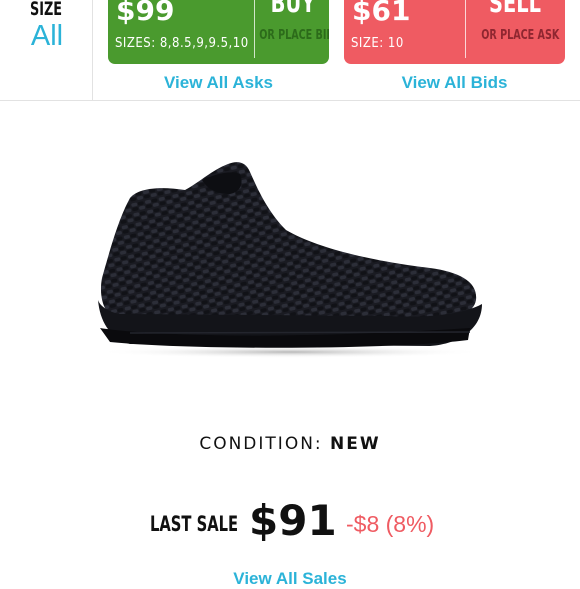  I want to click on last-sale-change: -$8 (8%), so click(390, 524).